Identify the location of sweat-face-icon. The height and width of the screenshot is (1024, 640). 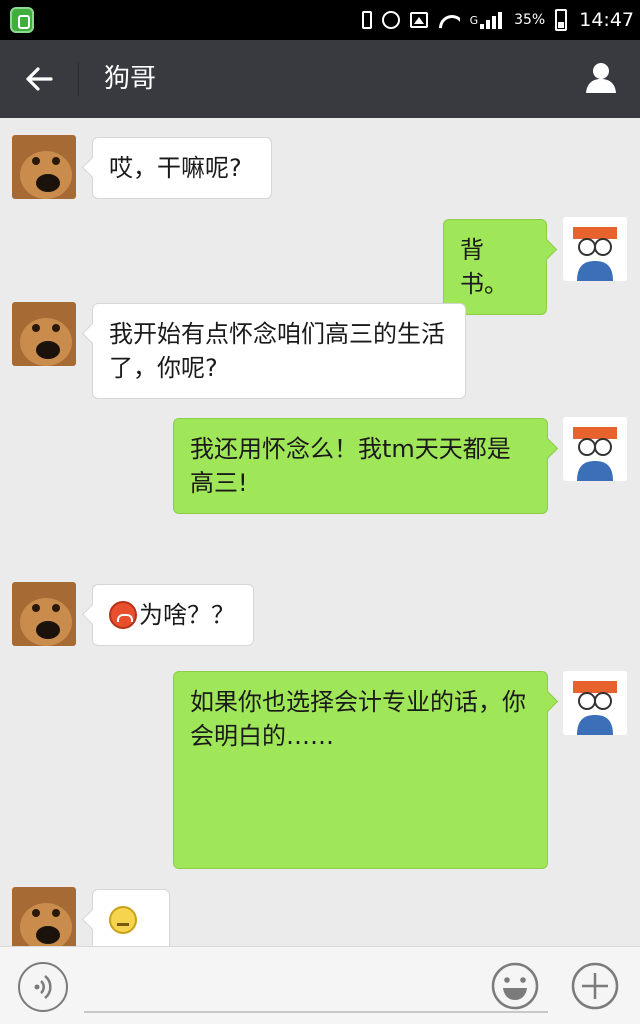
(123, 920).